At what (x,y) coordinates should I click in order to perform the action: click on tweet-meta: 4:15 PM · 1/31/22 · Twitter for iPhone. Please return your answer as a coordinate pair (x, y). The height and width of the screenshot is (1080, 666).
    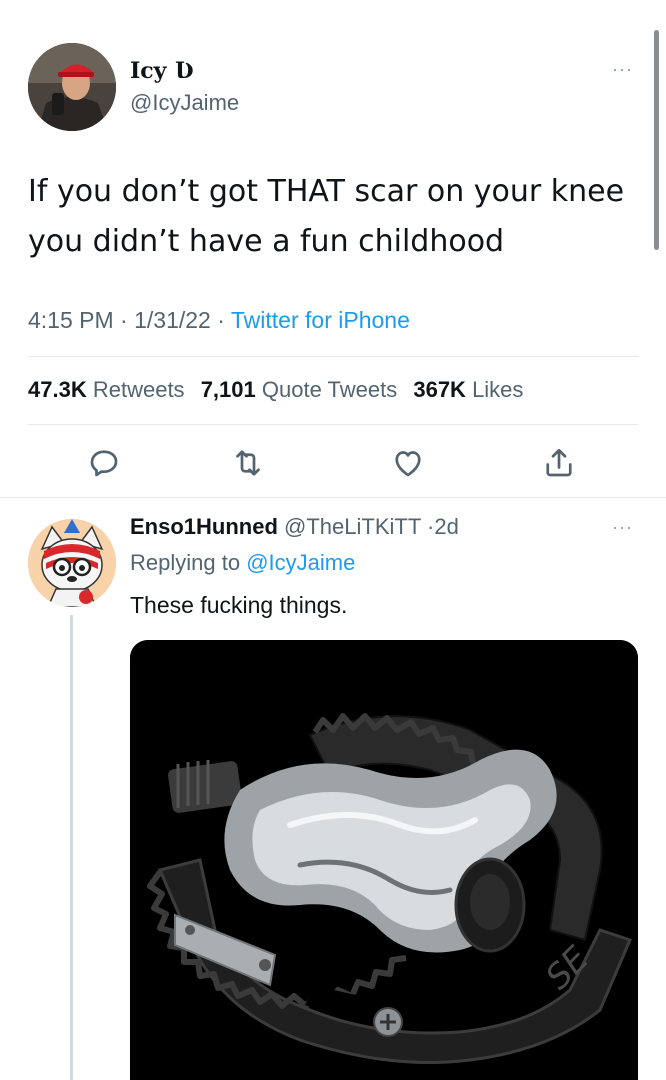
    Looking at the image, I should click on (219, 320).